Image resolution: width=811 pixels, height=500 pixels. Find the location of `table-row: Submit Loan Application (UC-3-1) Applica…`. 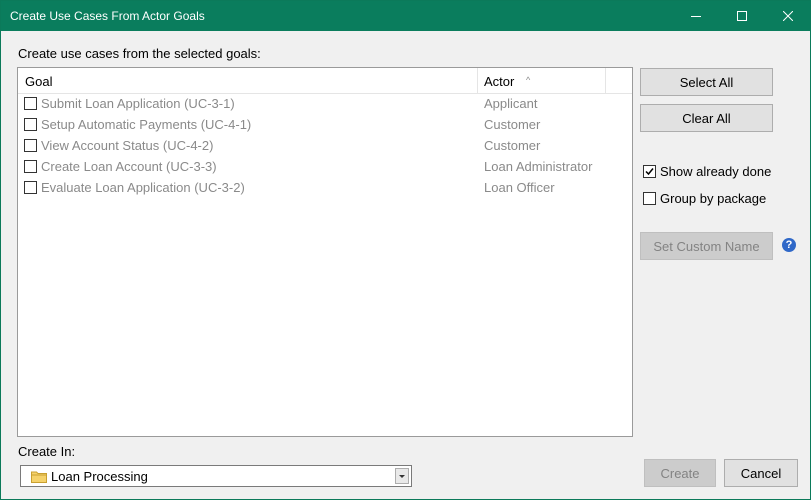

table-row: Submit Loan Application (UC-3-1) Applica… is located at coordinates (325, 104).